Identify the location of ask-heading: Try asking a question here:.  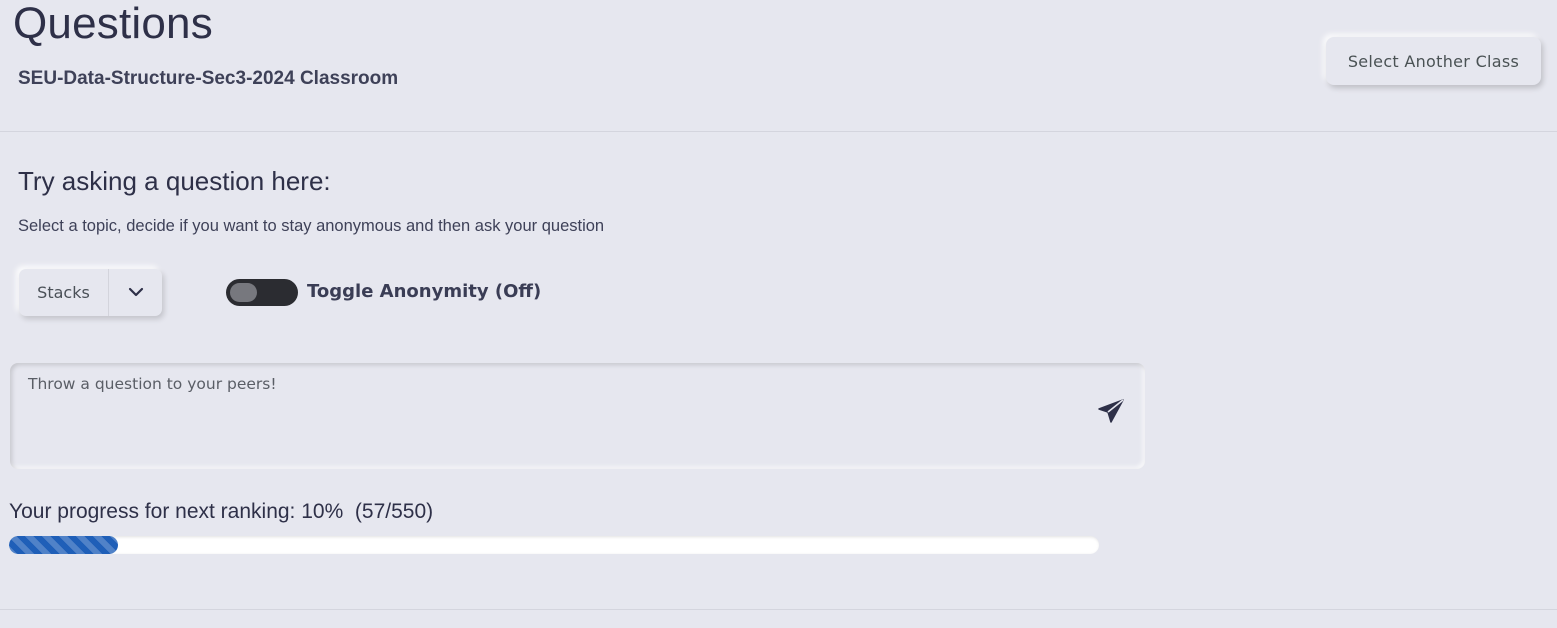
(174, 181).